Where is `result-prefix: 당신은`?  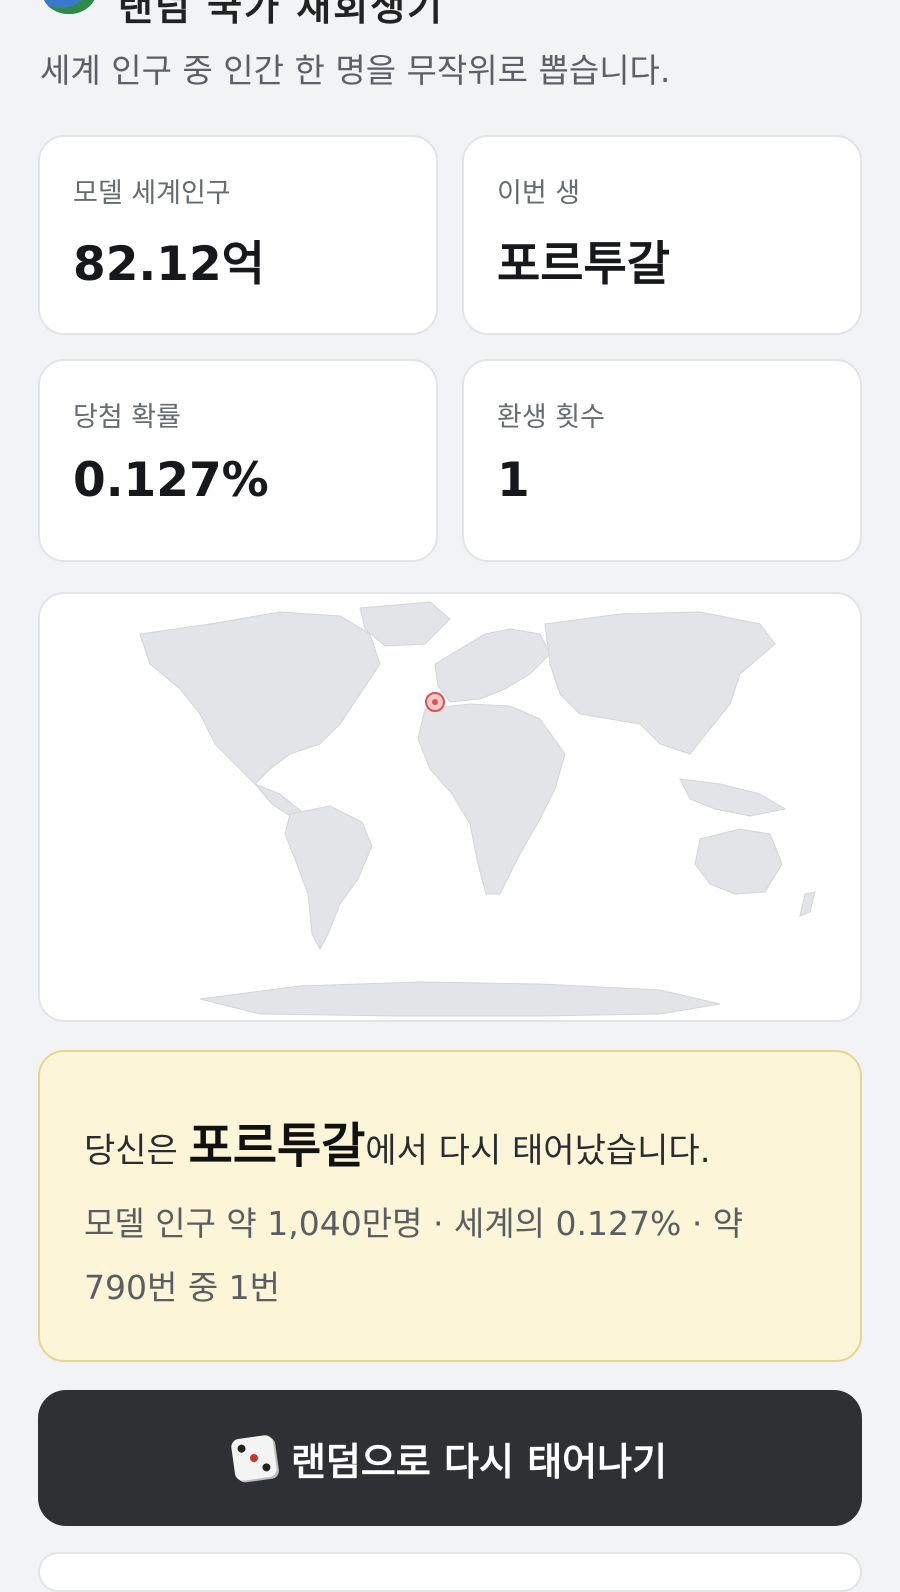
result-prefix: 당신은 is located at coordinates (136, 1151).